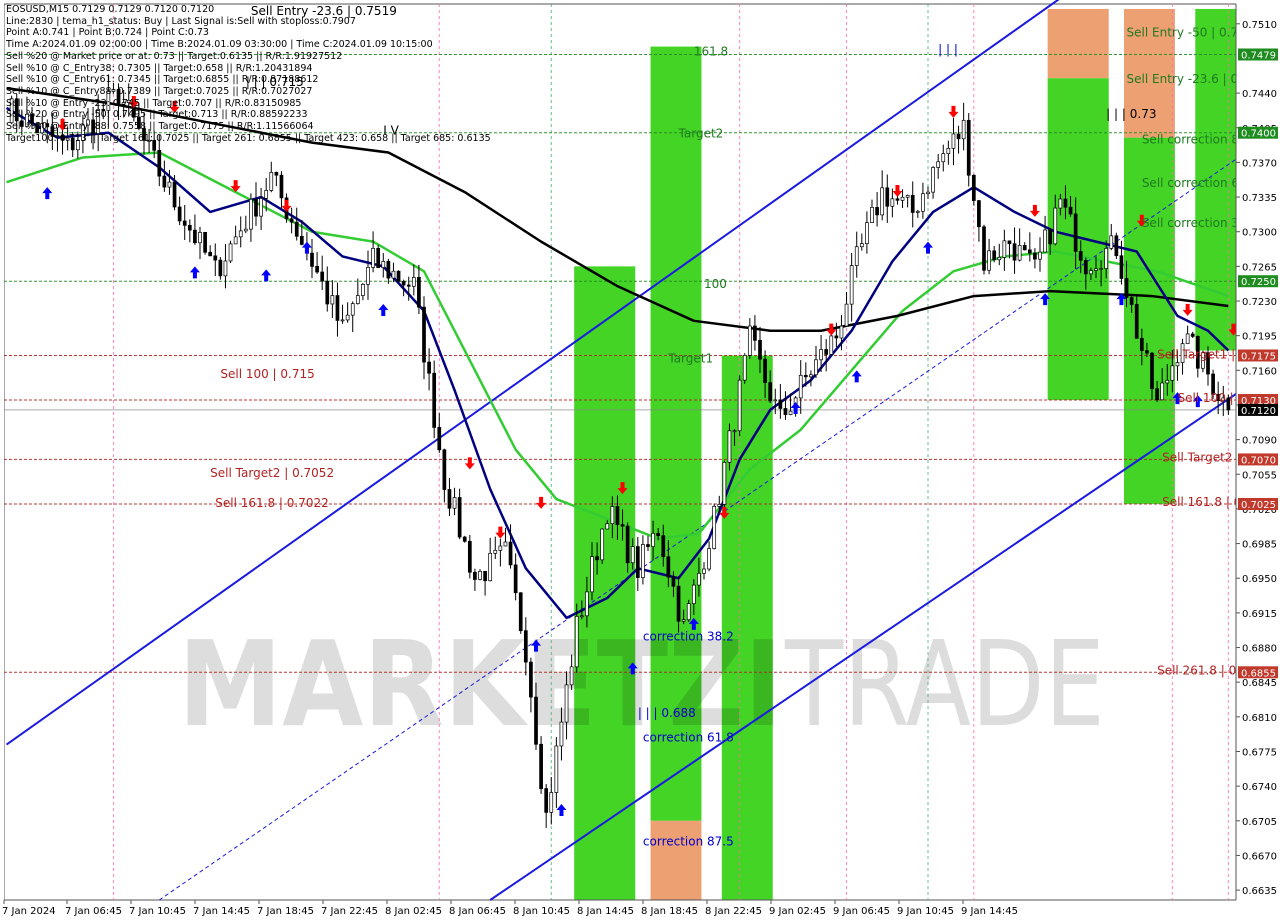 The width and height of the screenshot is (1280, 920). What do you see at coordinates (221, 911) in the screenshot?
I see `x-tick-label: 7 Jan 14:45` at bounding box center [221, 911].